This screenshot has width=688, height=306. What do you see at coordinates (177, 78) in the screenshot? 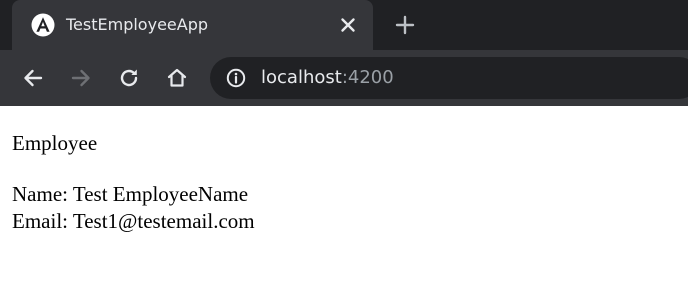
I see `home-icon` at bounding box center [177, 78].